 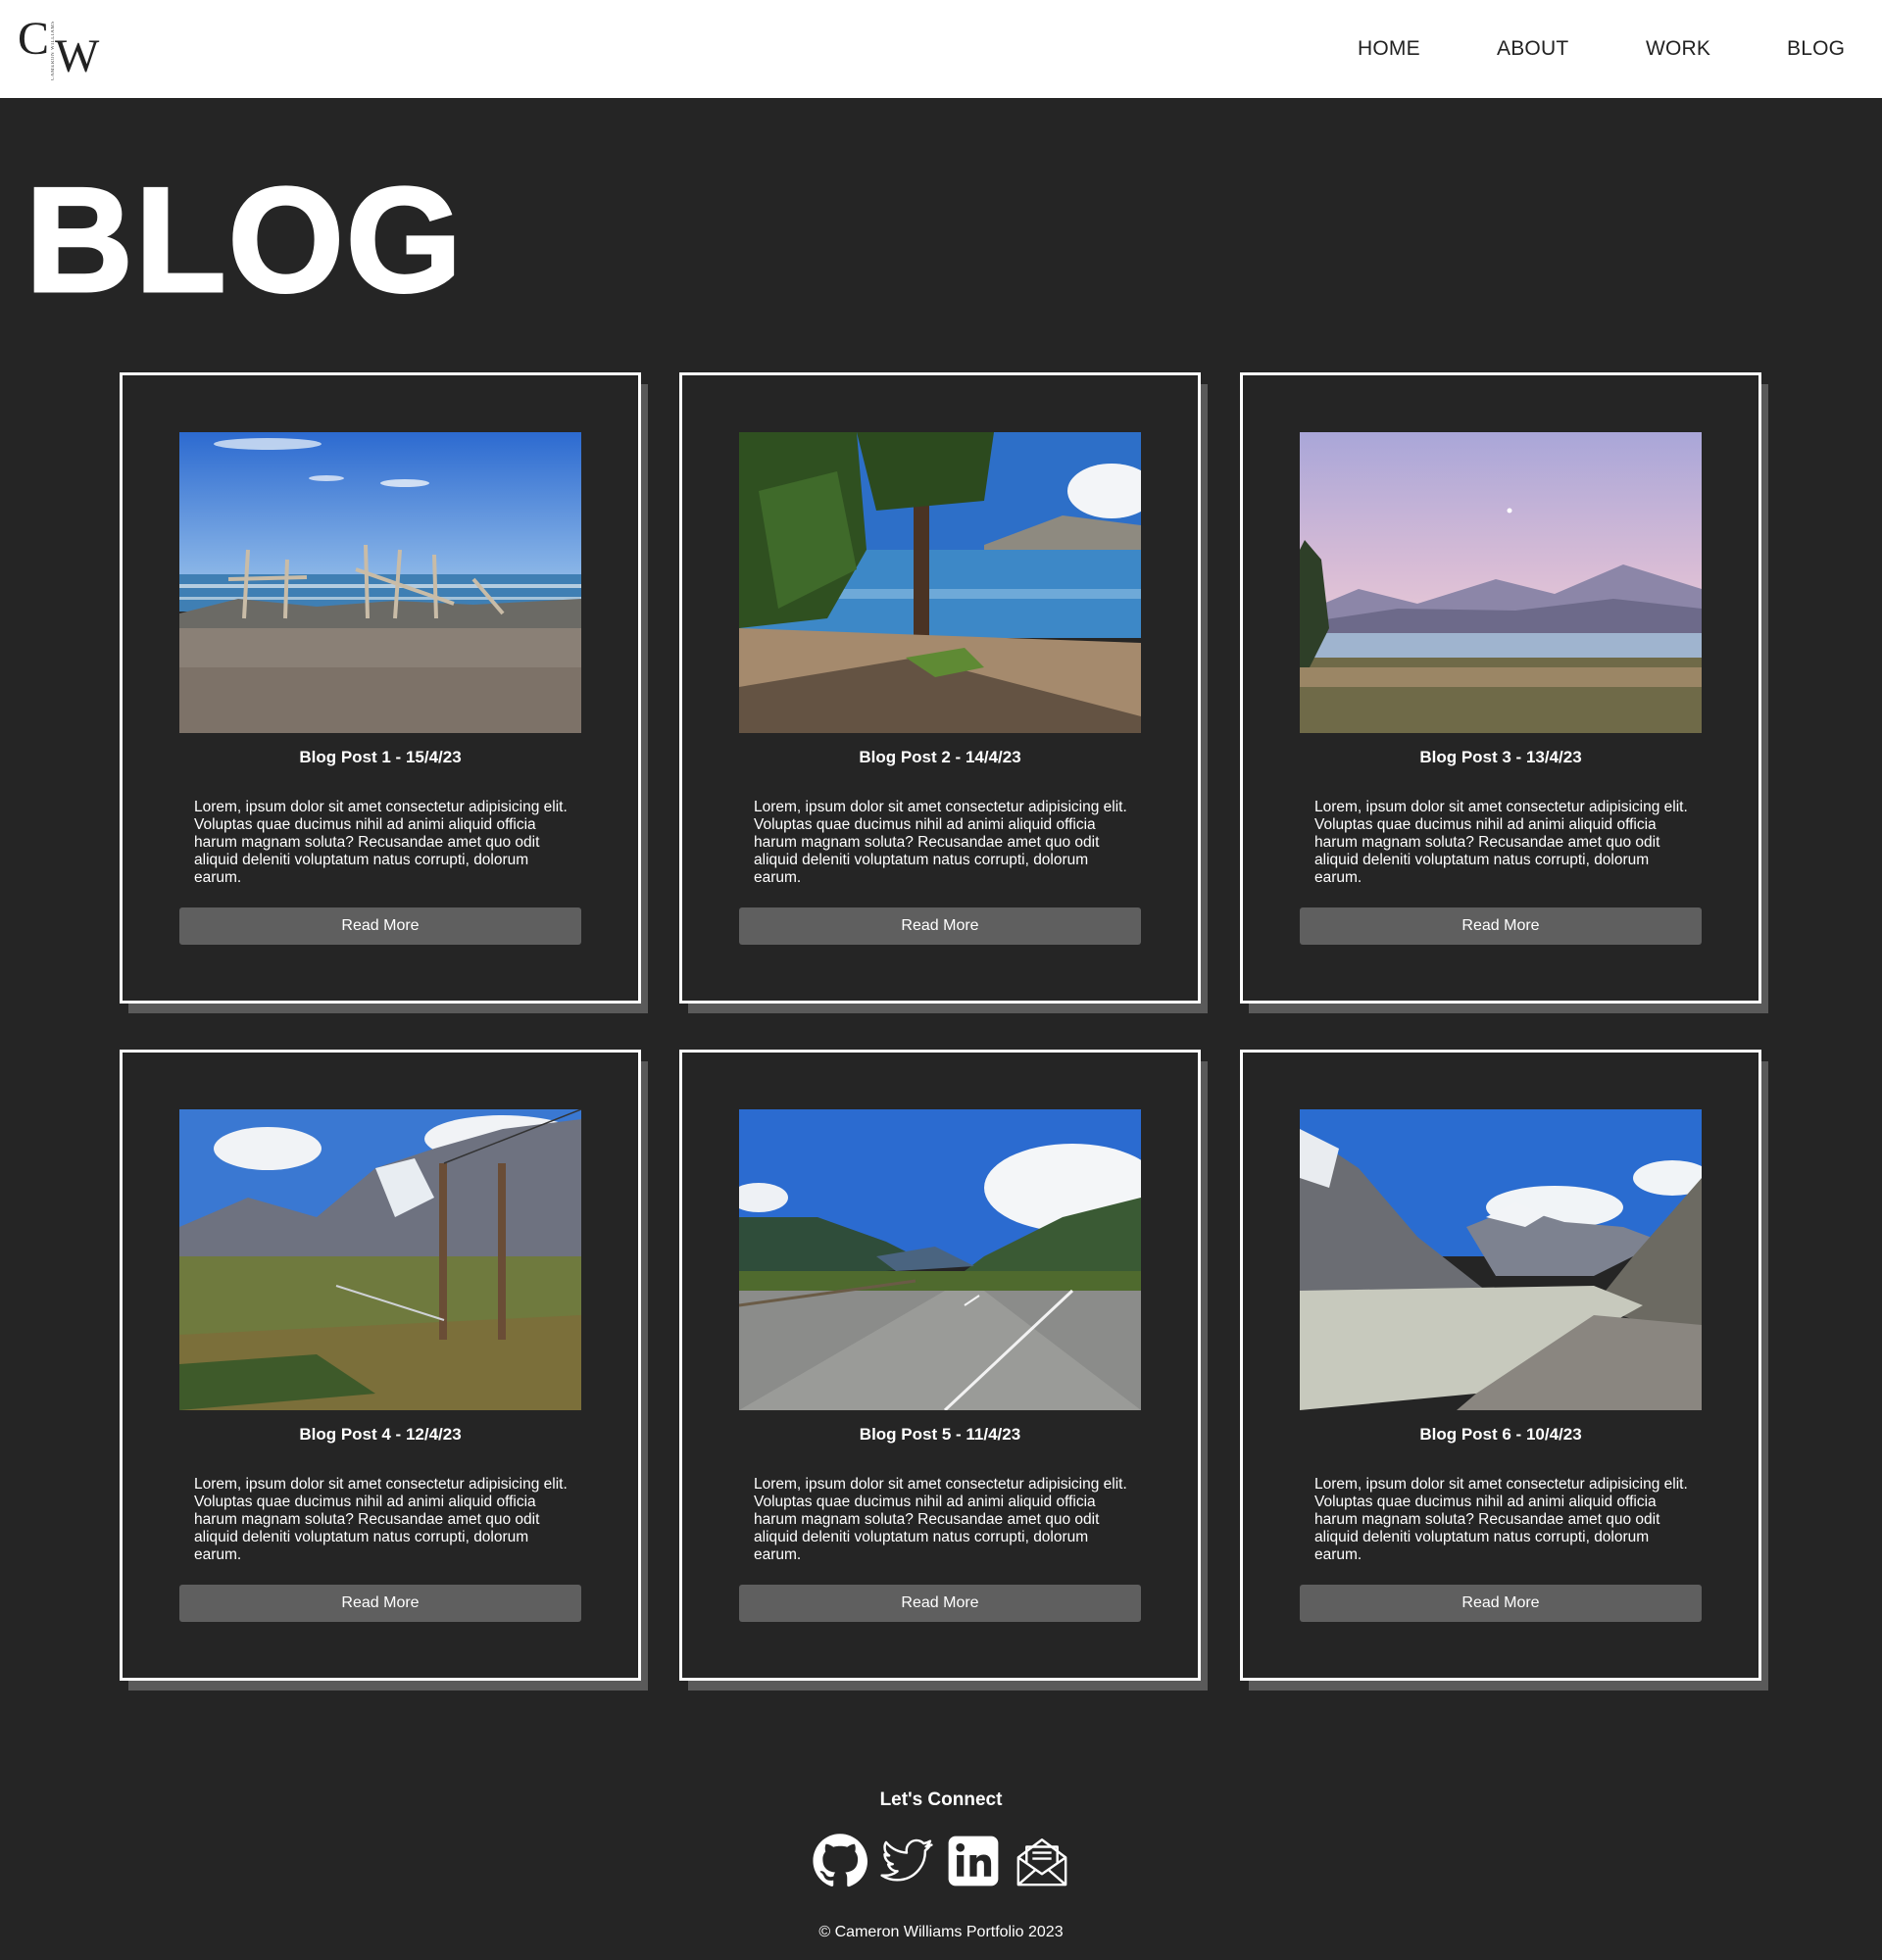 What do you see at coordinates (1501, 1259) in the screenshot?
I see `glacier-lake-image` at bounding box center [1501, 1259].